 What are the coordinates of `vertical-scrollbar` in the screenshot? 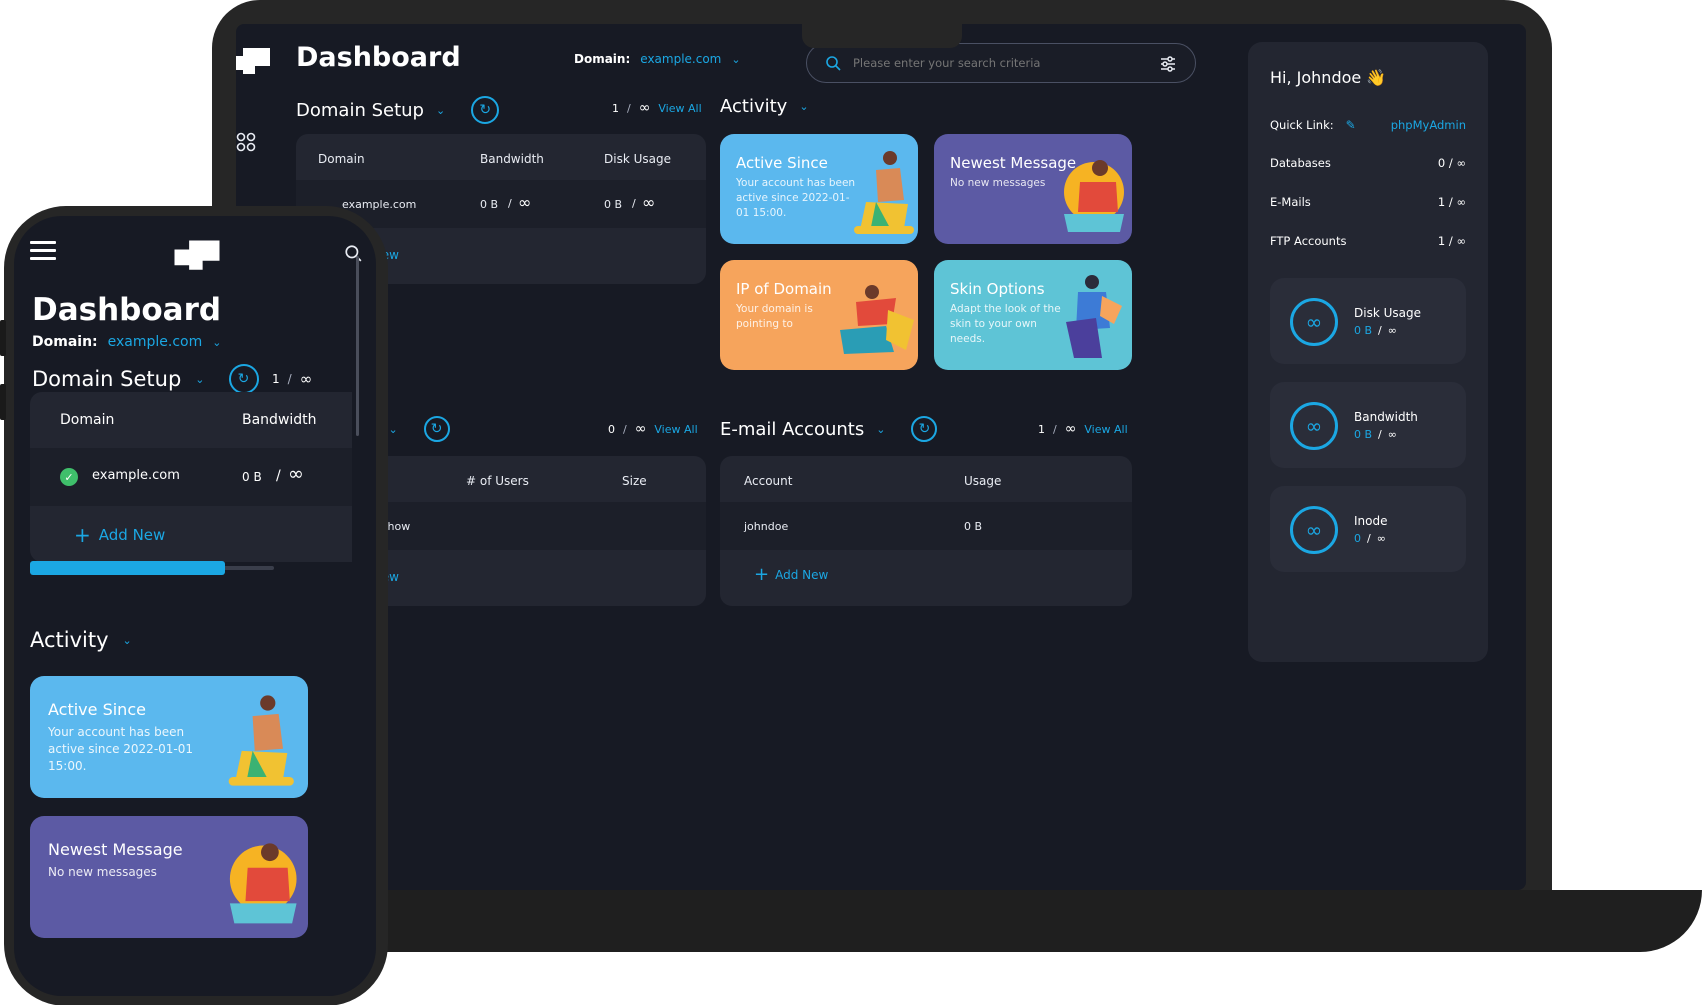 It's located at (357, 346).